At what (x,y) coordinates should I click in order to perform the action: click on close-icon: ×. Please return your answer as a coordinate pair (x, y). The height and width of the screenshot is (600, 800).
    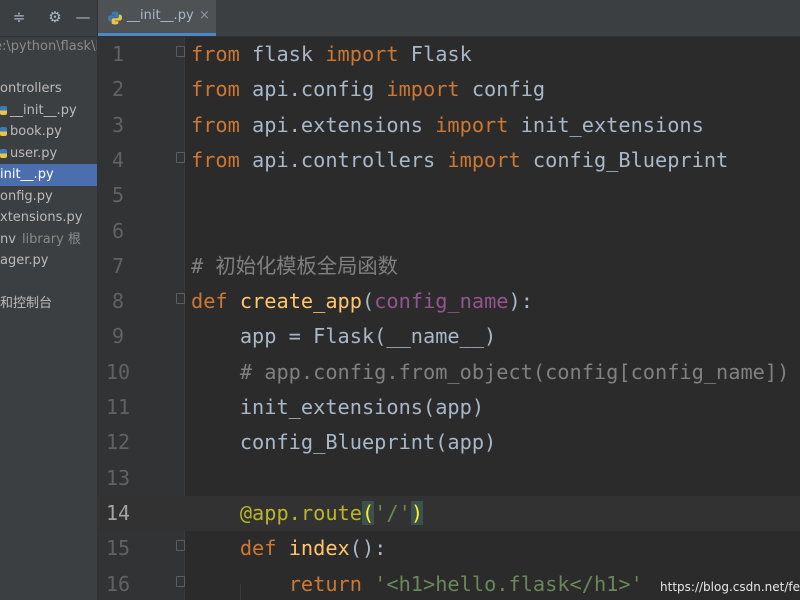
    Looking at the image, I should click on (204, 15).